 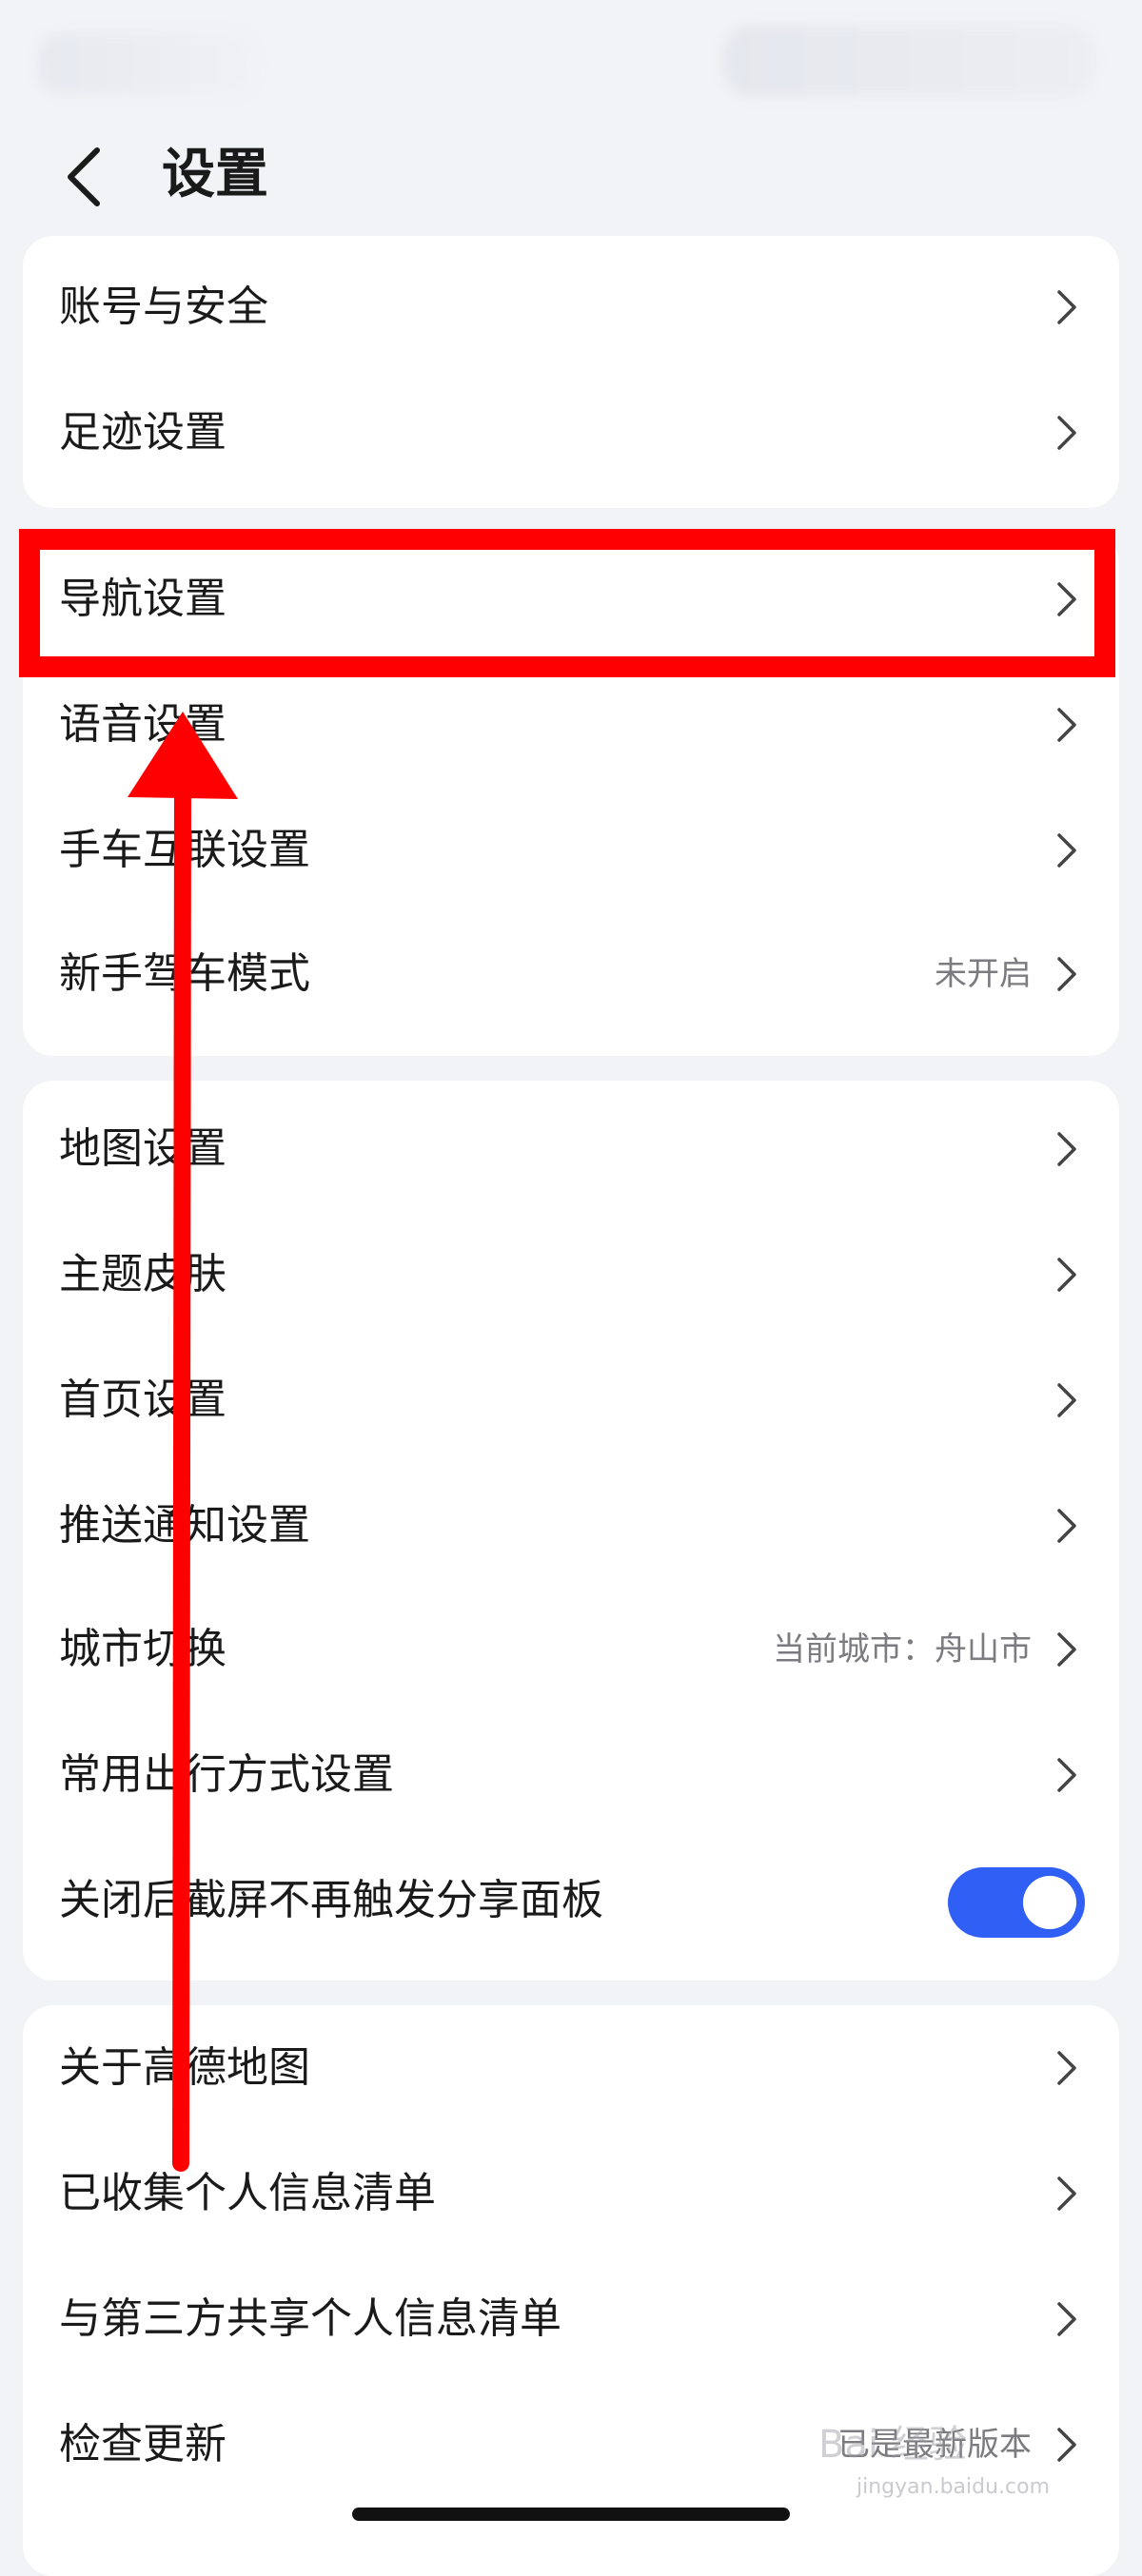 What do you see at coordinates (571, 1400) in the screenshot?
I see `setting-item-home-page: 首页设置` at bounding box center [571, 1400].